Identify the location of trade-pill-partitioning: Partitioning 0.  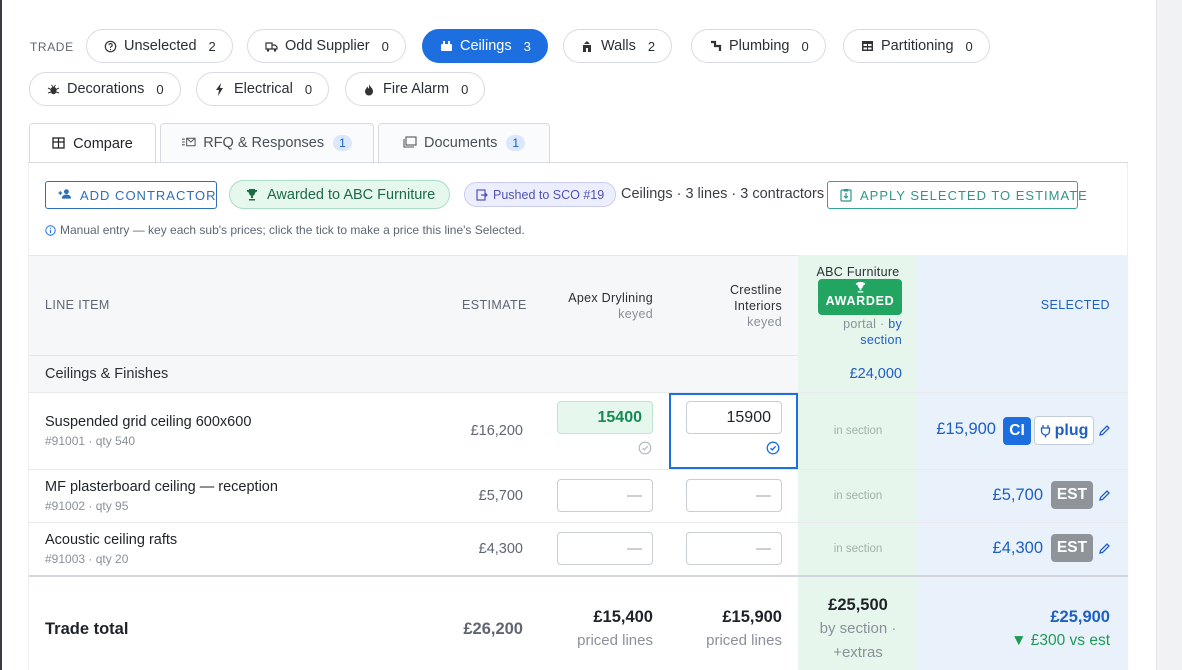
(916, 46).